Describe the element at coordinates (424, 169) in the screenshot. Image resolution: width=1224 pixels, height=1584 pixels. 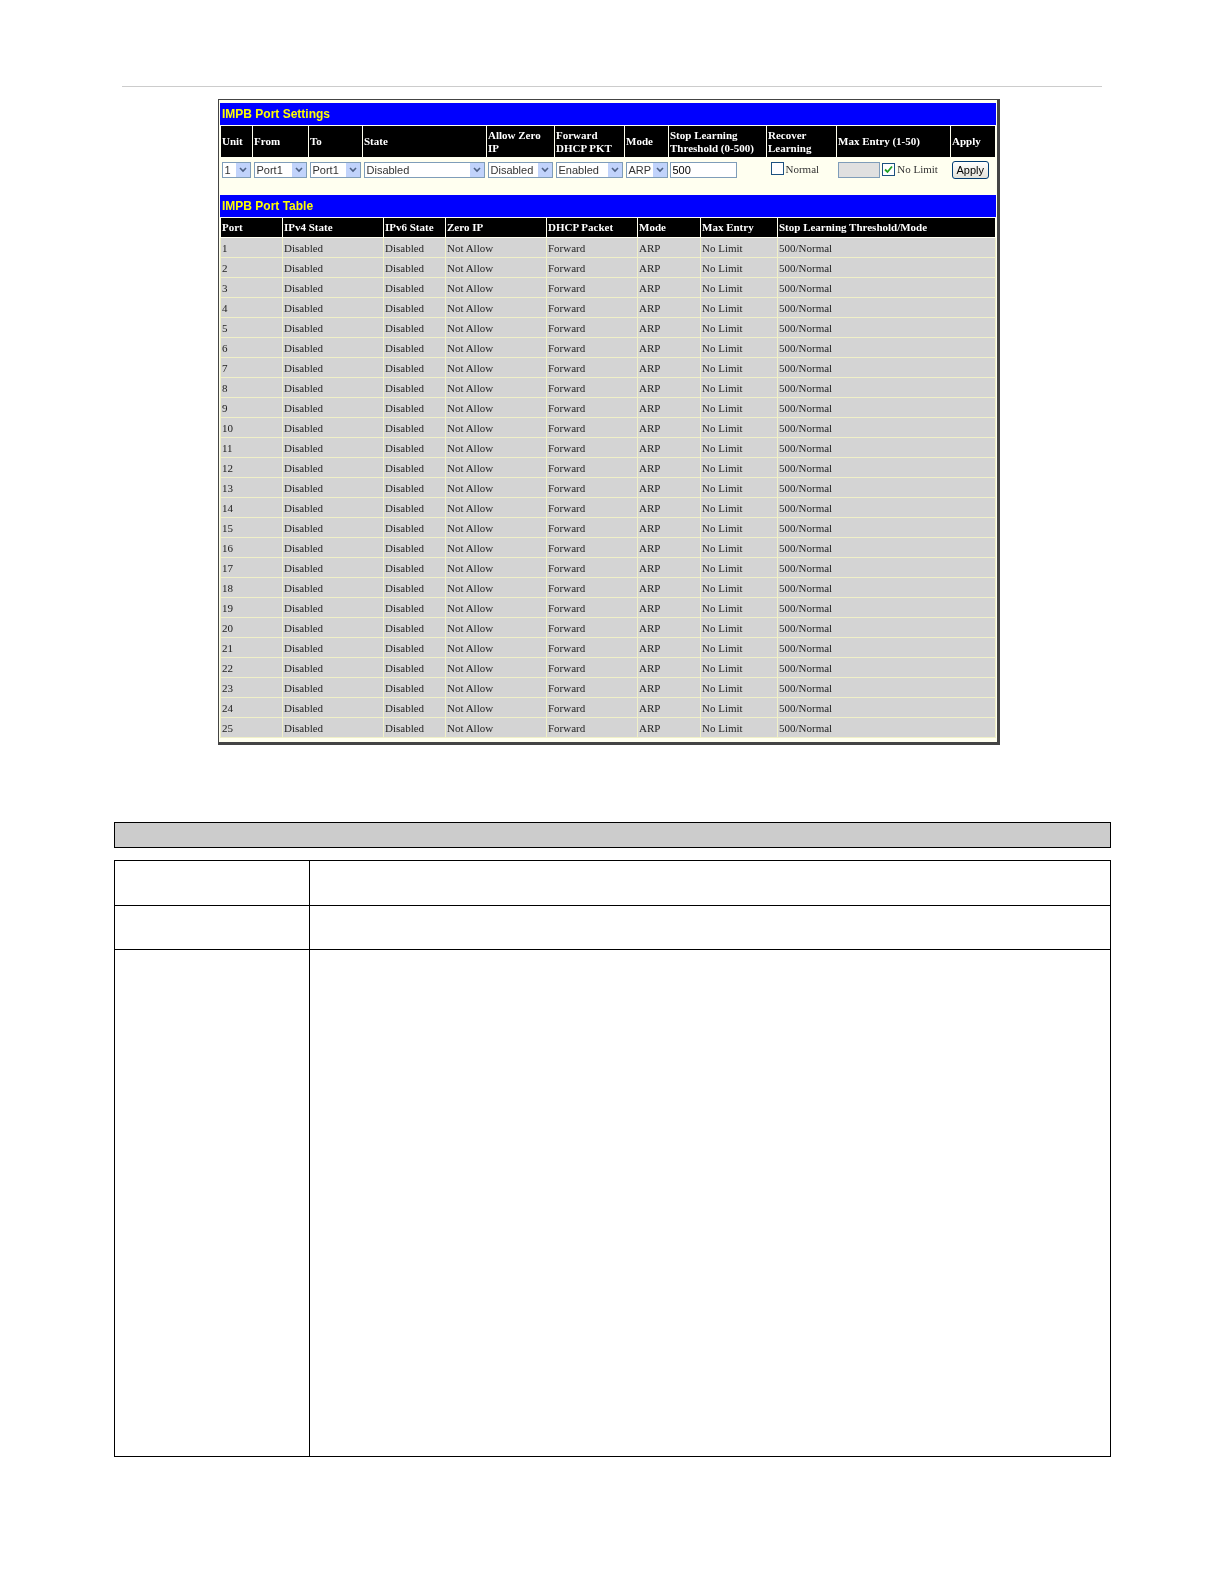
I see `state-dropdown: Disabled` at that location.